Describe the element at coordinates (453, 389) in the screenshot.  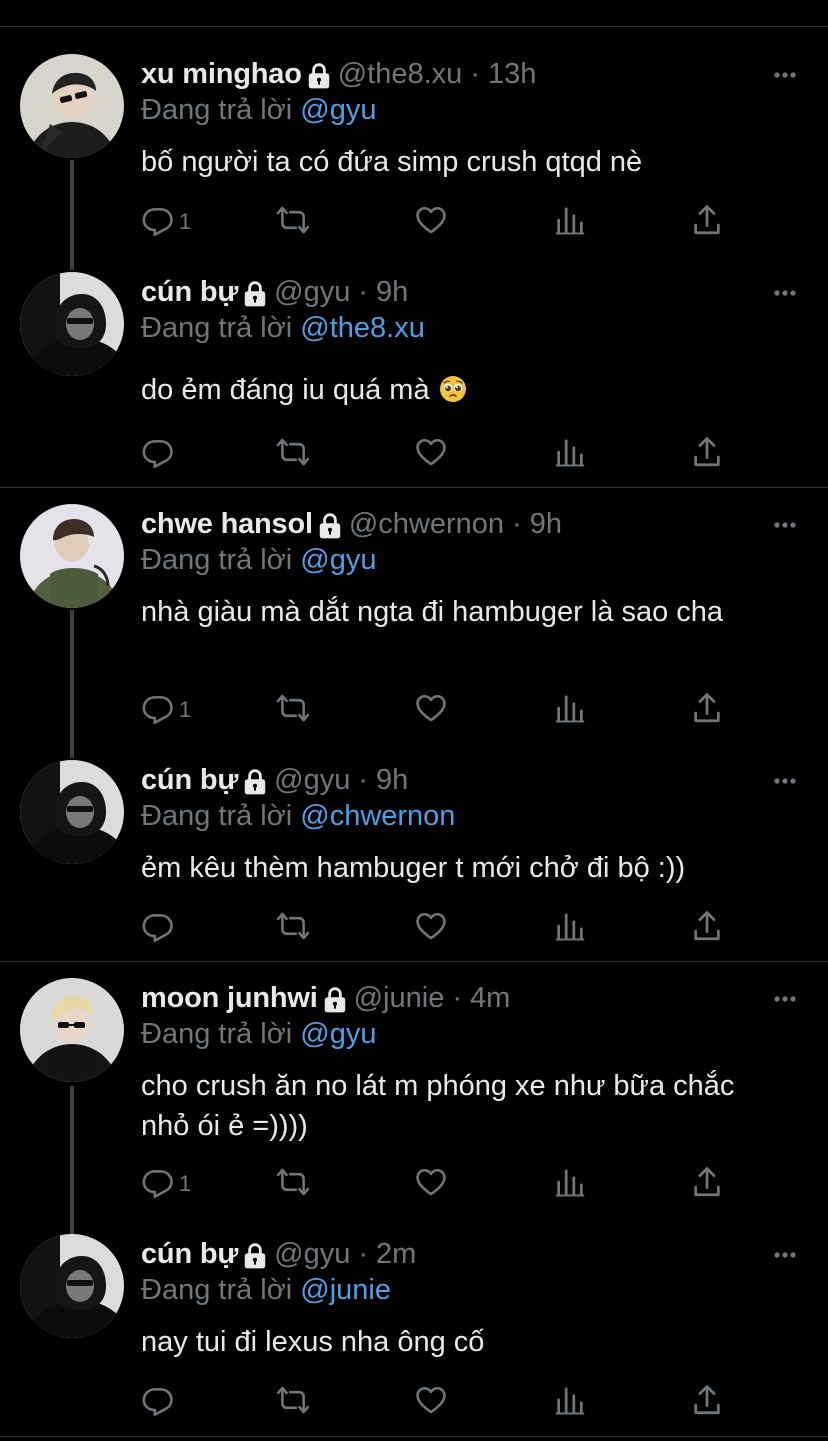
I see `pleading-face-emoji` at that location.